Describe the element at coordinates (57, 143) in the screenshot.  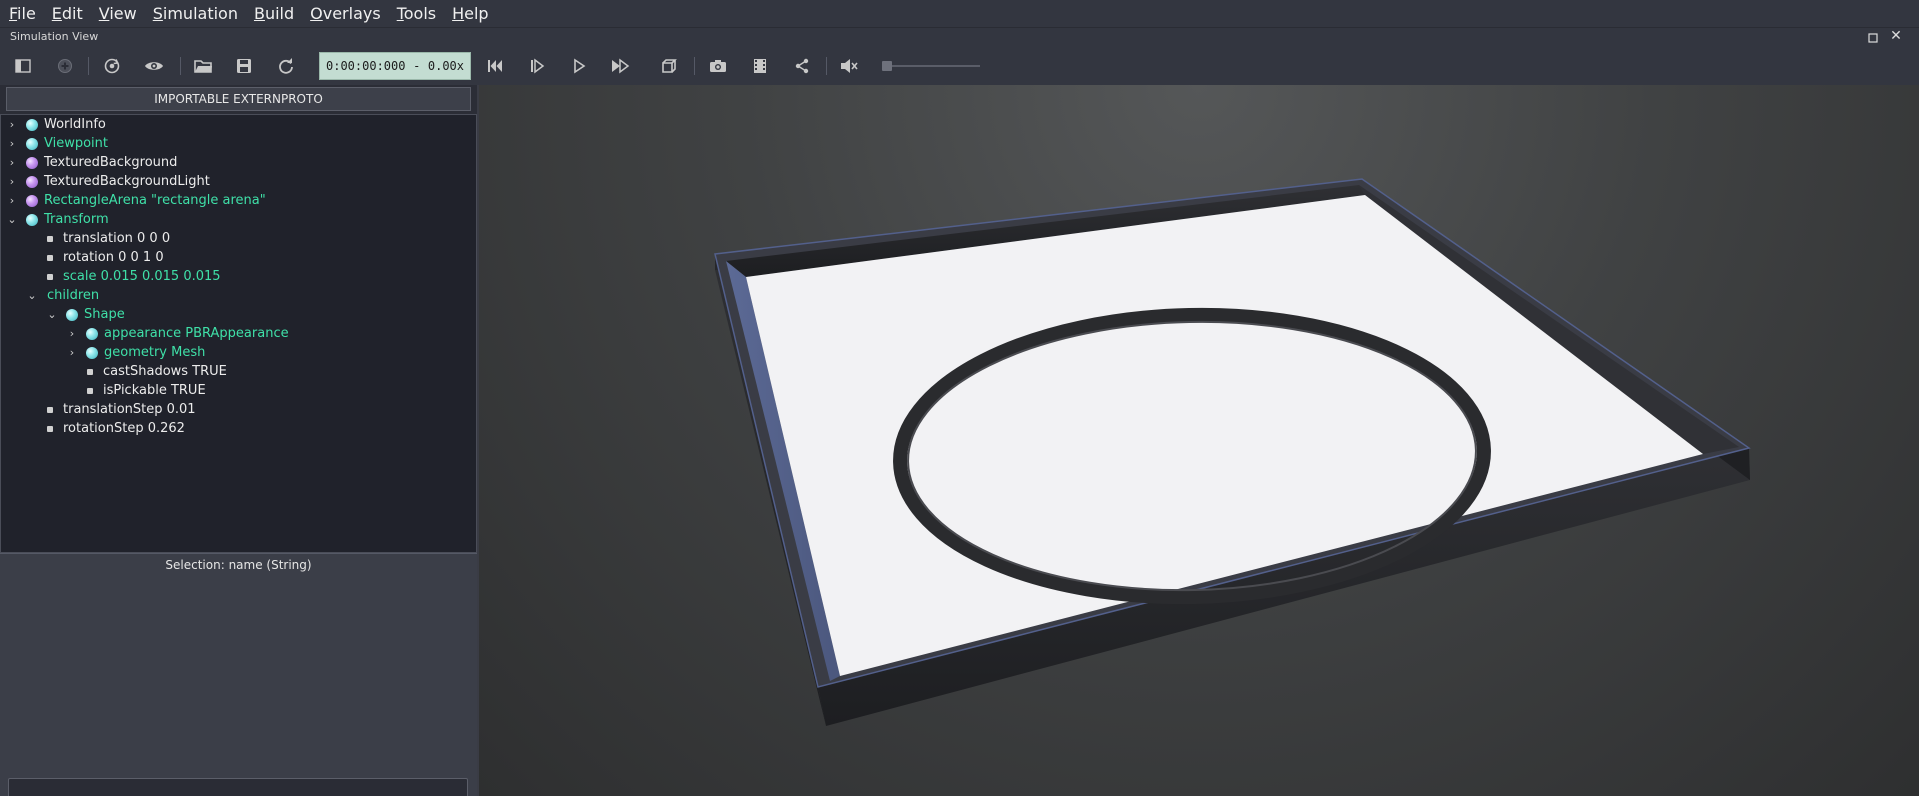
I see `tree-node-viewpoint: › Viewpoint` at that location.